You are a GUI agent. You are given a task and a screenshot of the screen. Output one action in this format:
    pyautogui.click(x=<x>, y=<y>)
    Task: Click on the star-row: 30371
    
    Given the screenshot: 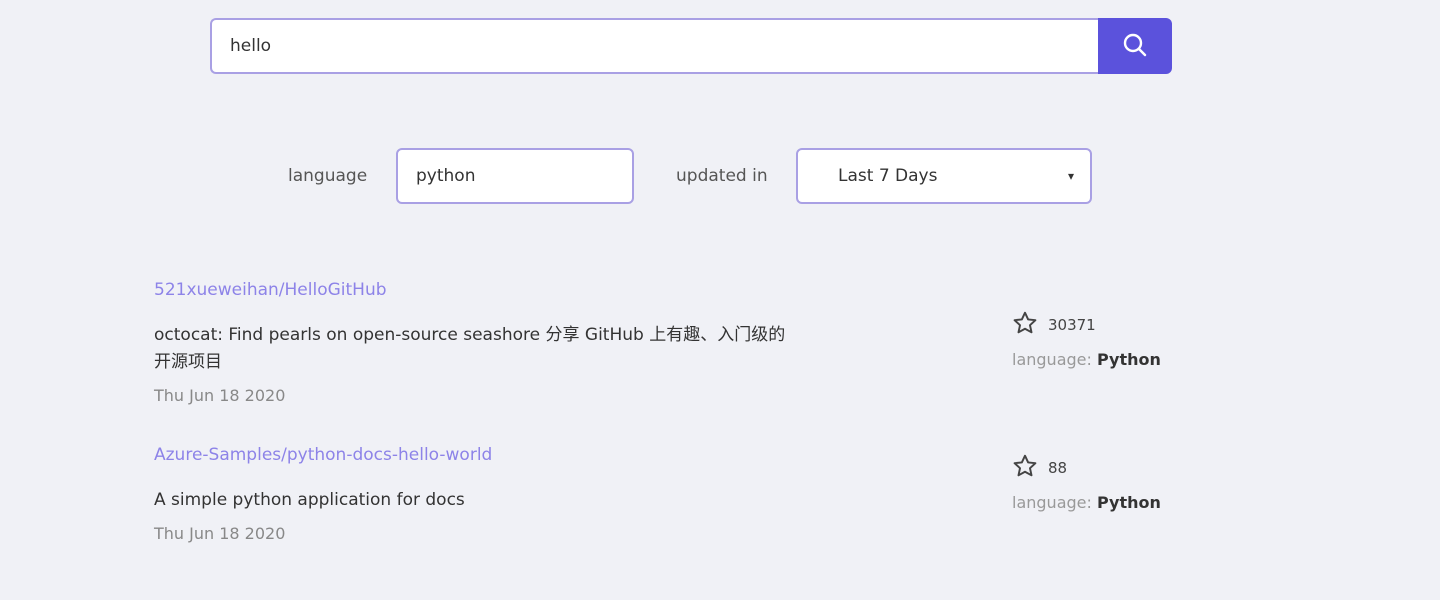 What is the action you would take?
    pyautogui.click(x=1086, y=325)
    